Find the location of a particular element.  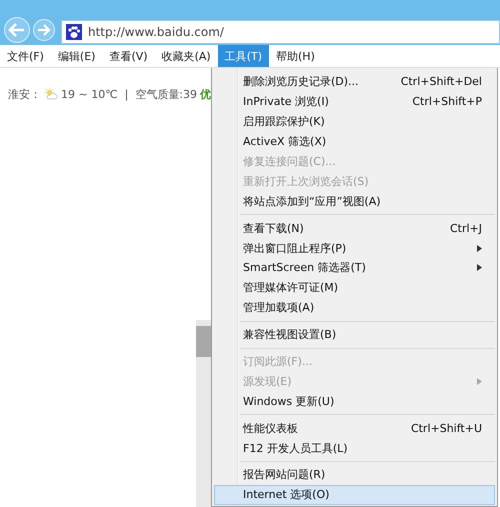

menu-item: 兼容性视图设置(B) is located at coordinates (354, 334).